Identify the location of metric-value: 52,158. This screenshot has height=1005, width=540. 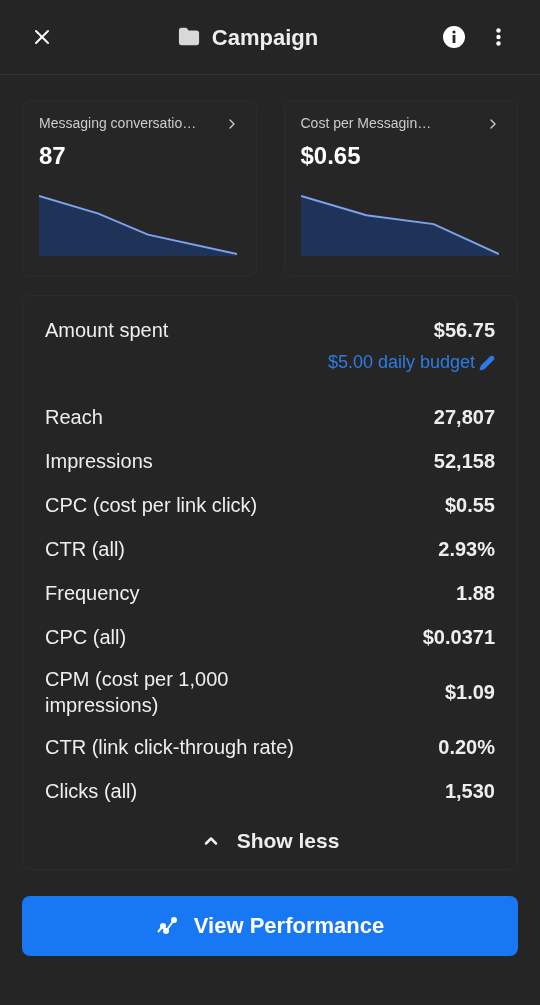
(464, 461).